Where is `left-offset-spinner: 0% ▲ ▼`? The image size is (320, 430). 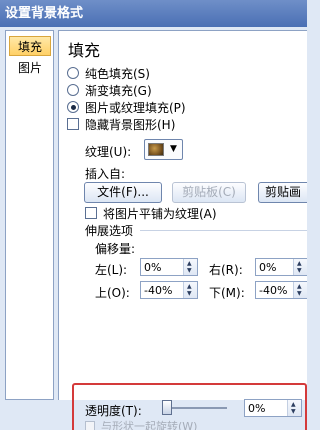
left-offset-spinner: 0% ▲ ▼ is located at coordinates (169, 267).